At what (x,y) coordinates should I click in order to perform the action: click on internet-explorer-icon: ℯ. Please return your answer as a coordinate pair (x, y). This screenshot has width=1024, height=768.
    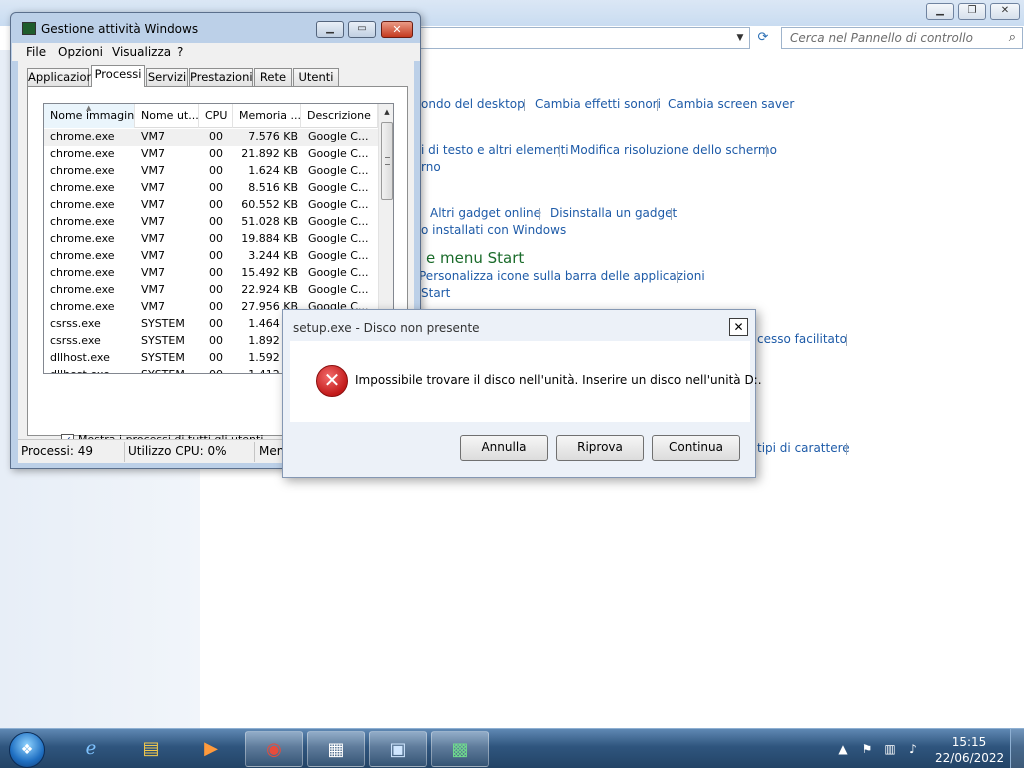
    Looking at the image, I should click on (91, 749).